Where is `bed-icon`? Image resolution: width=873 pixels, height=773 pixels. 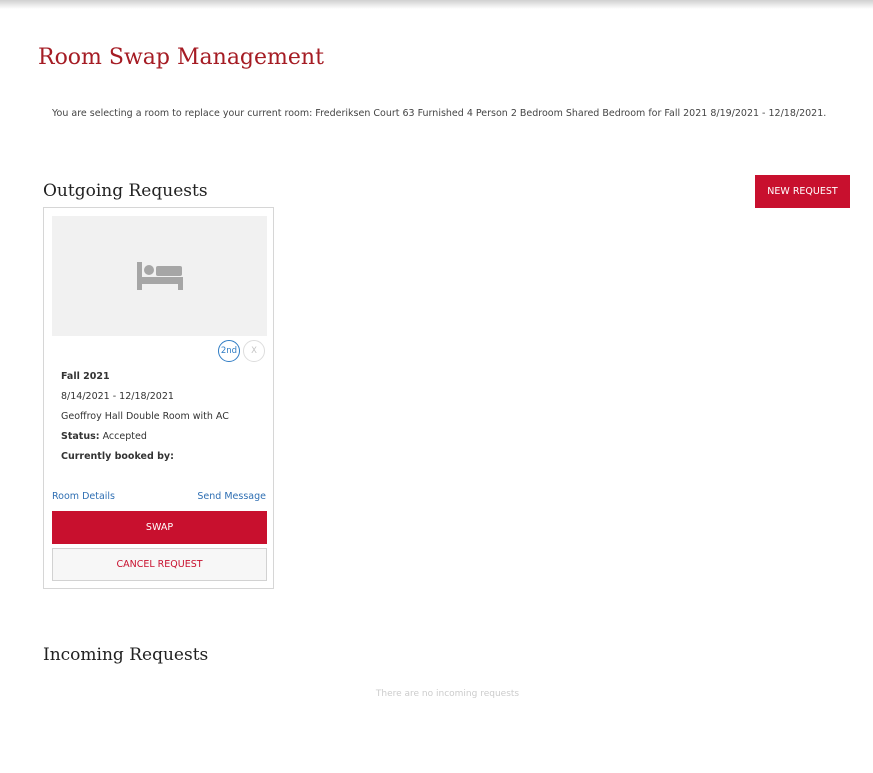 bed-icon is located at coordinates (159, 276).